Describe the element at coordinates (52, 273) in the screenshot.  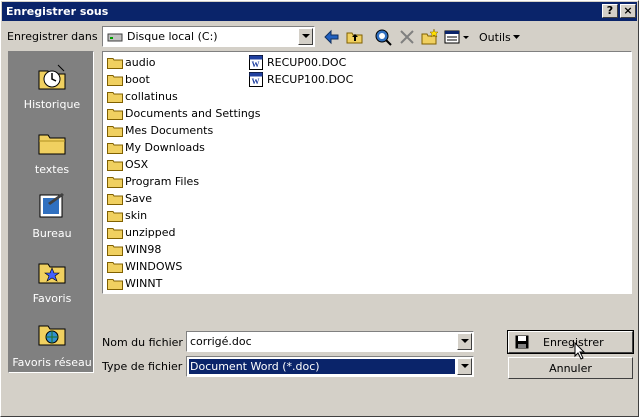
I see `favorites-icon` at that location.